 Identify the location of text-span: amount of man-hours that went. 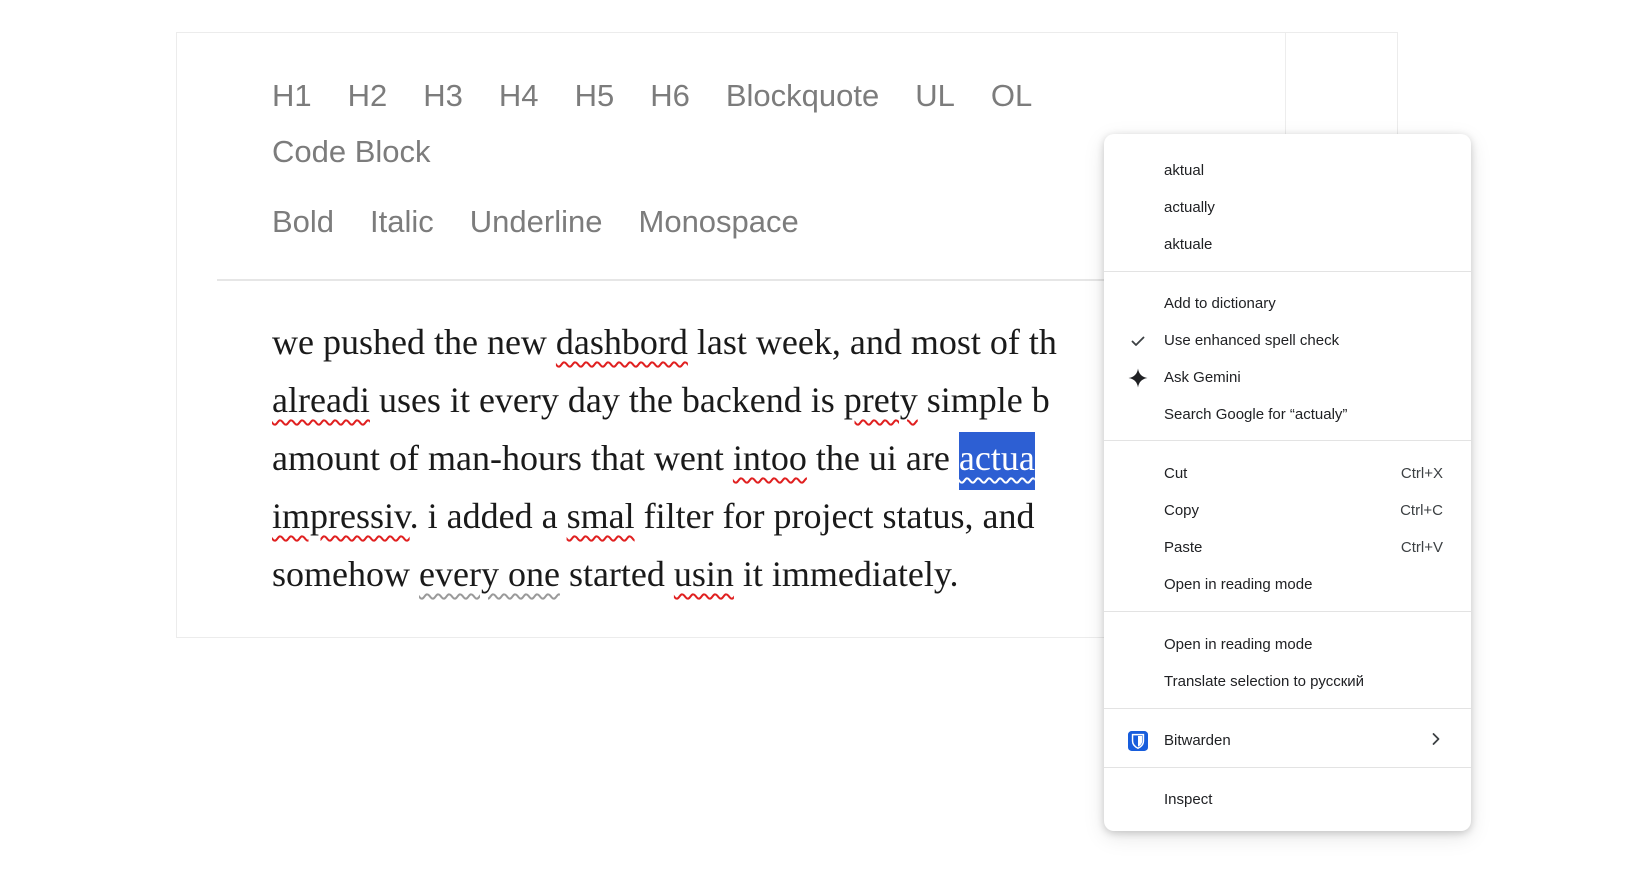
(502, 458).